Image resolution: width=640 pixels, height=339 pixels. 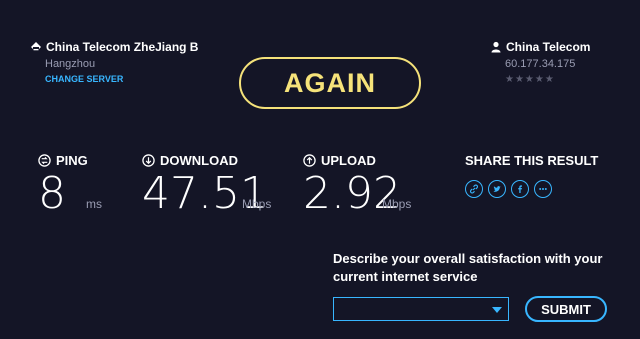 I want to click on satisfaction-dropdown, so click(x=421, y=309).